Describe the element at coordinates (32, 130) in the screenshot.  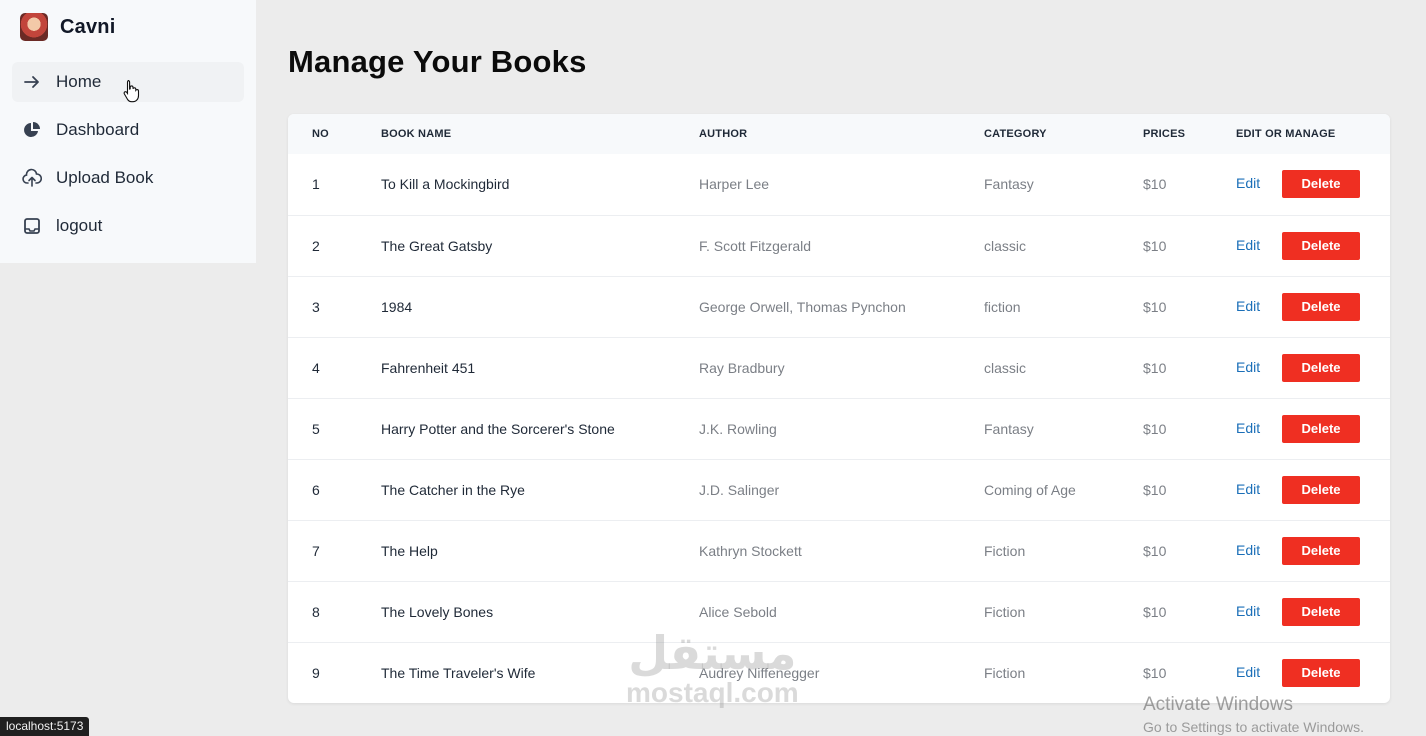
I see `pie-chart-icon` at that location.